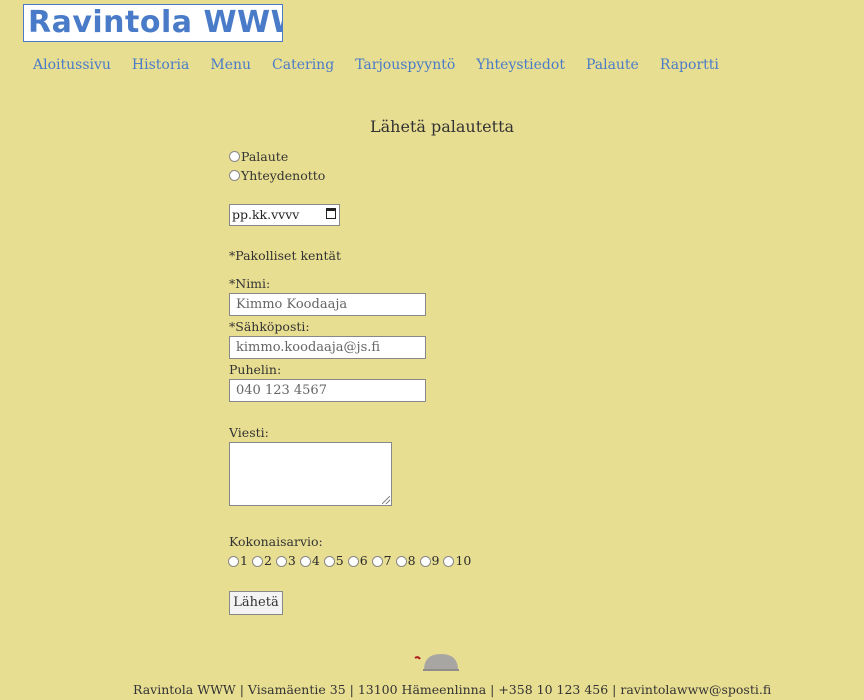 Image resolution: width=864 pixels, height=700 pixels. Describe the element at coordinates (411, 560) in the screenshot. I see `rating-value: 8` at that location.